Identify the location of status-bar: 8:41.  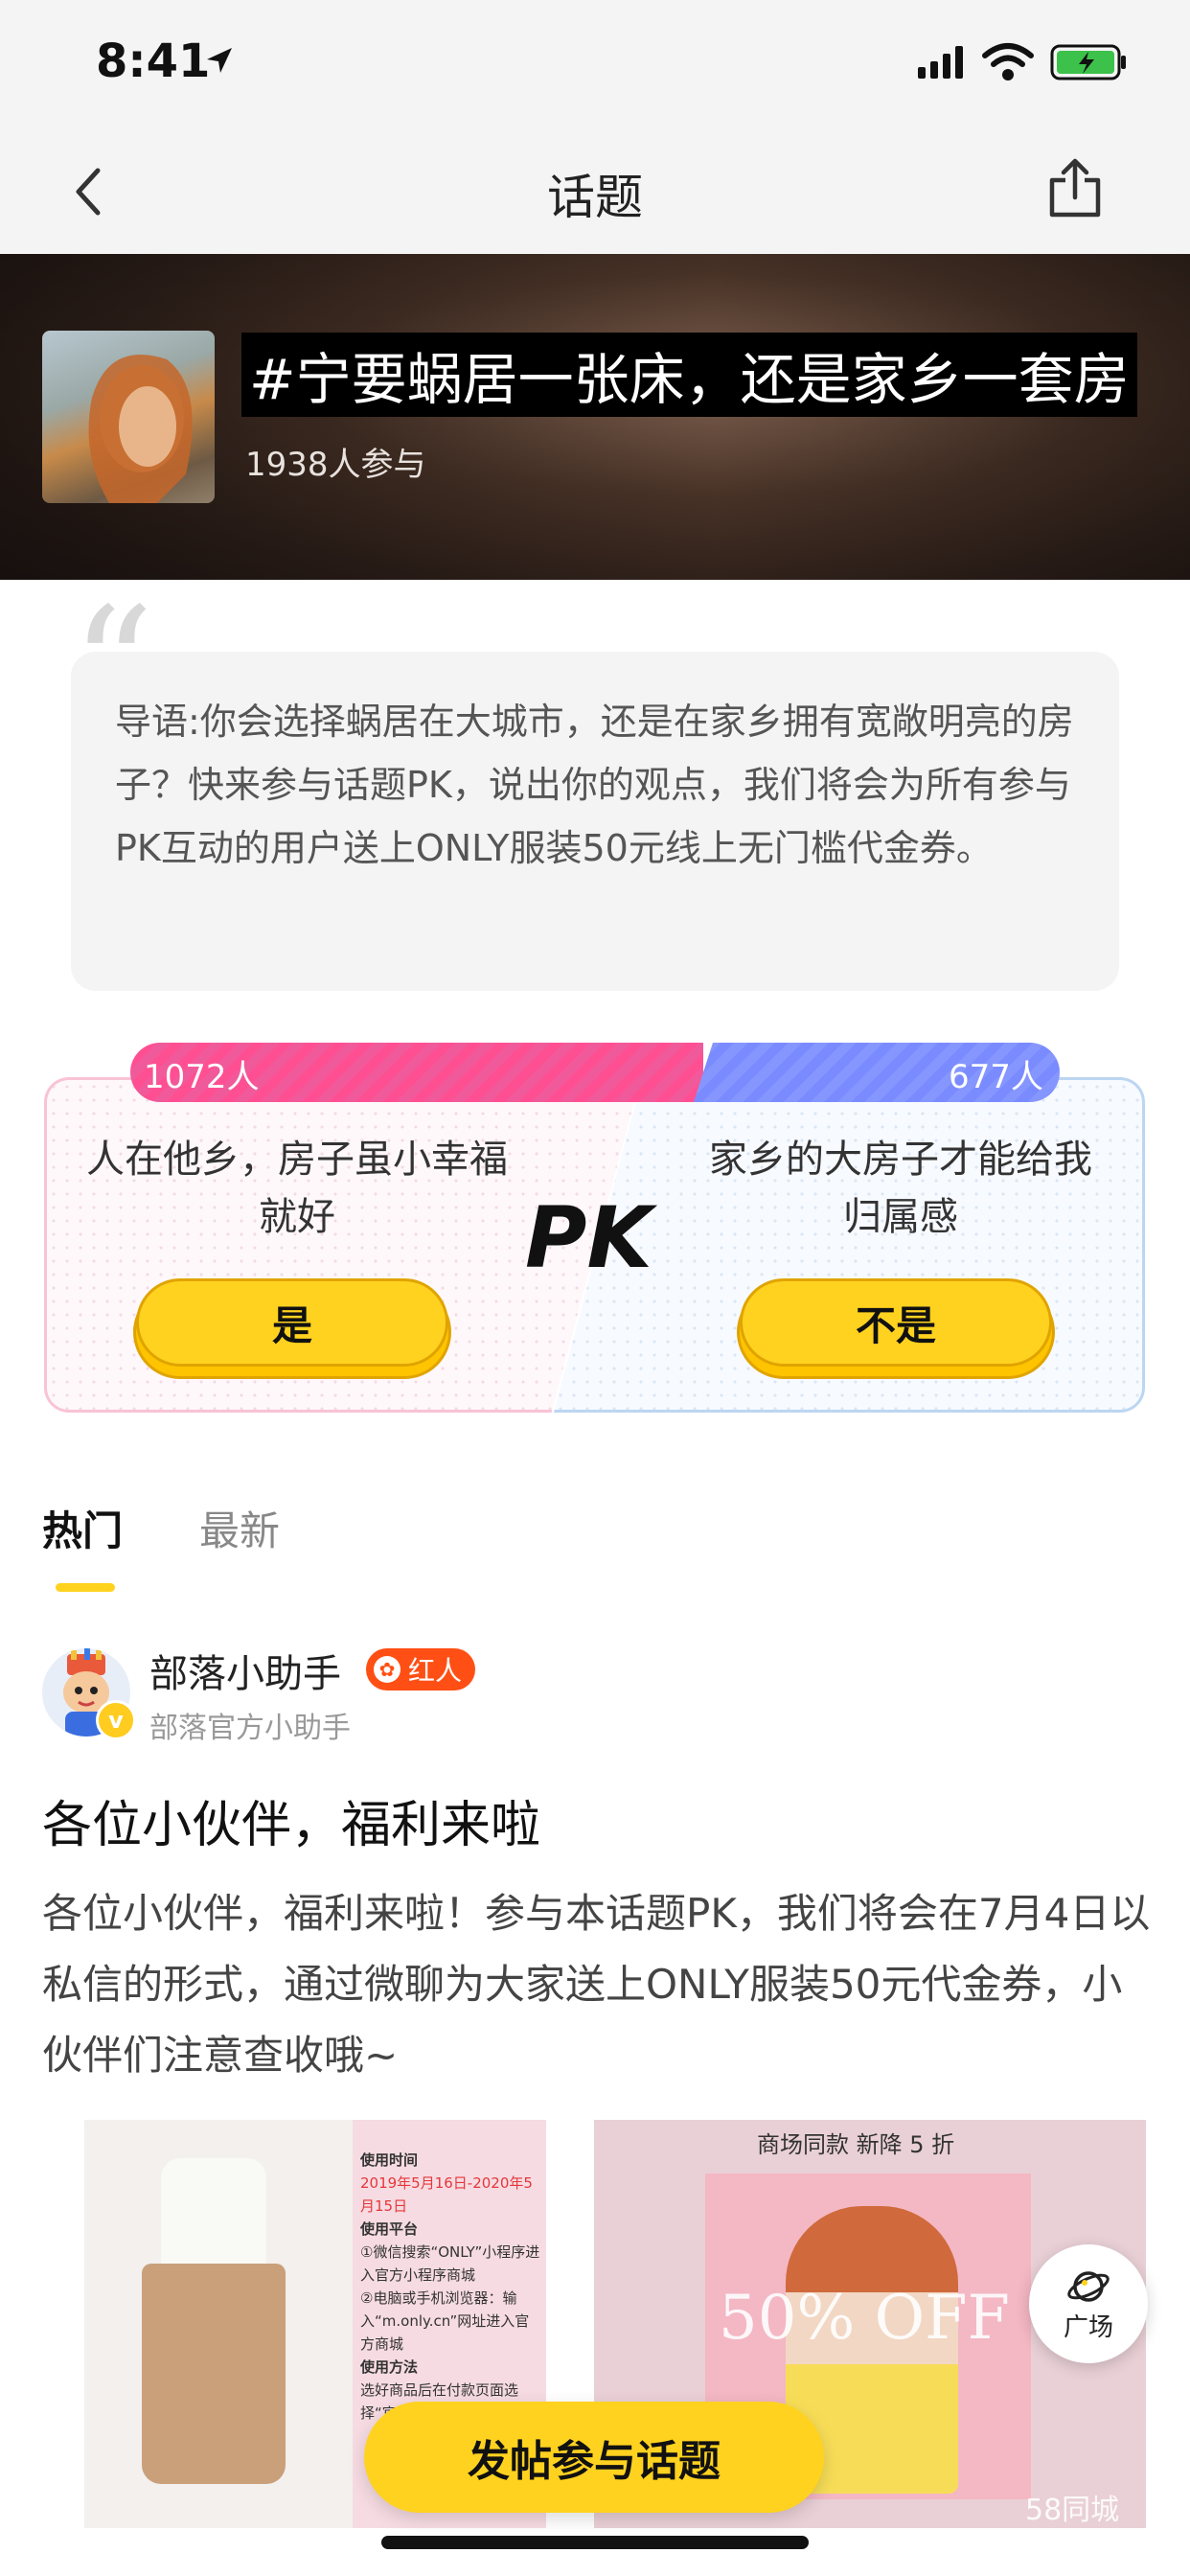
(595, 63).